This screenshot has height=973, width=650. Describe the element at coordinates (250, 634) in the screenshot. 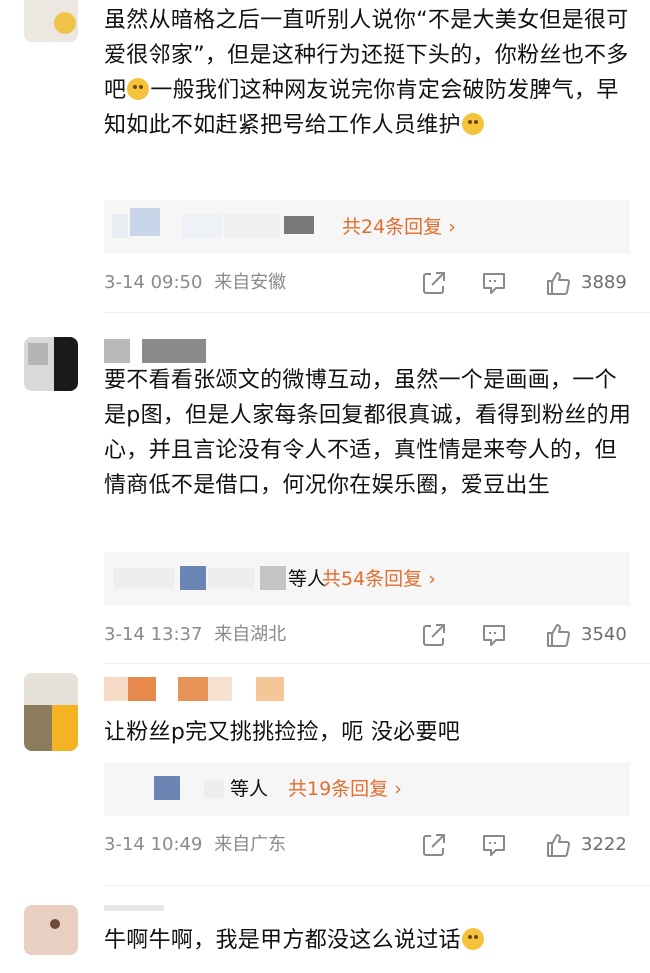

I see `comment-location: 来自湖北` at that location.